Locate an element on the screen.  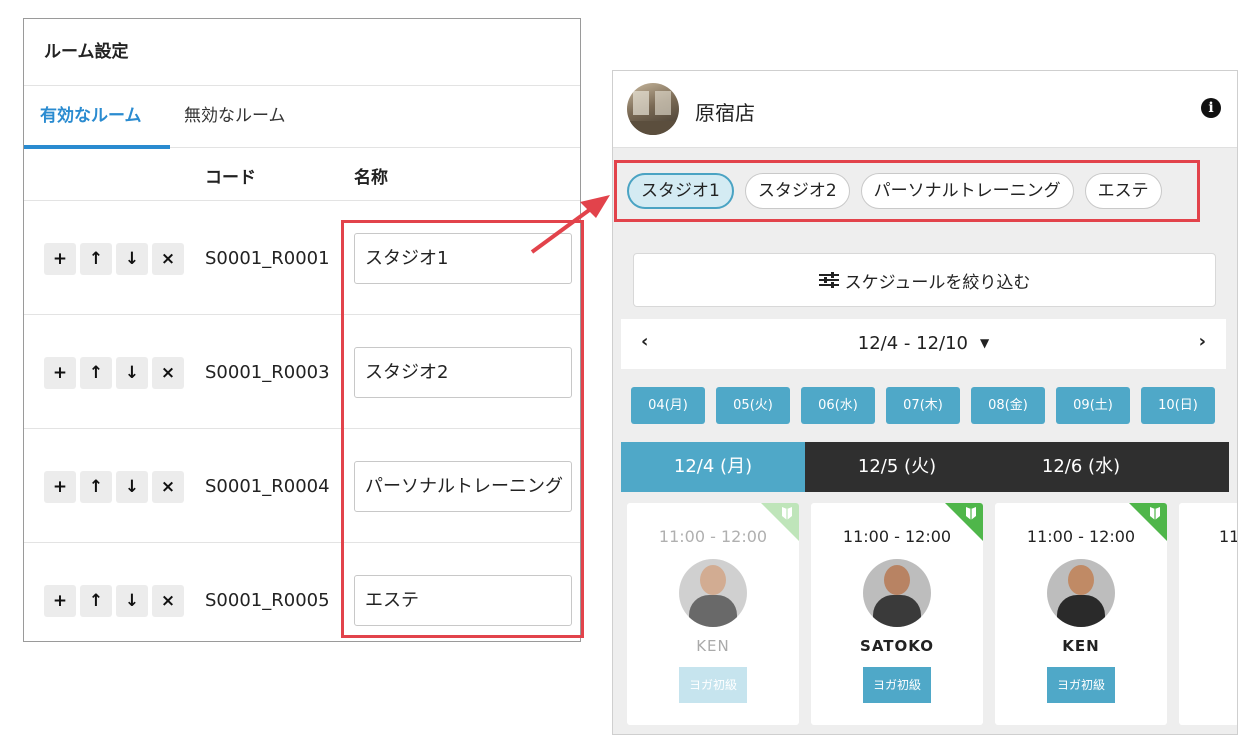
info-icon: i is located at coordinates (1211, 108).